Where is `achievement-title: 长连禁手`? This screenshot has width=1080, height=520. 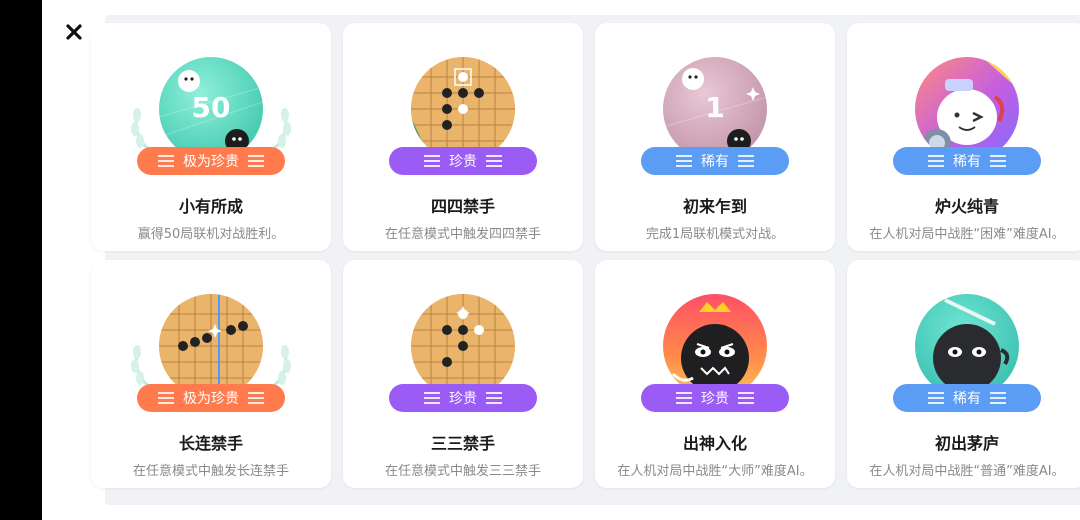
achievement-title: 长连禁手 is located at coordinates (210, 443).